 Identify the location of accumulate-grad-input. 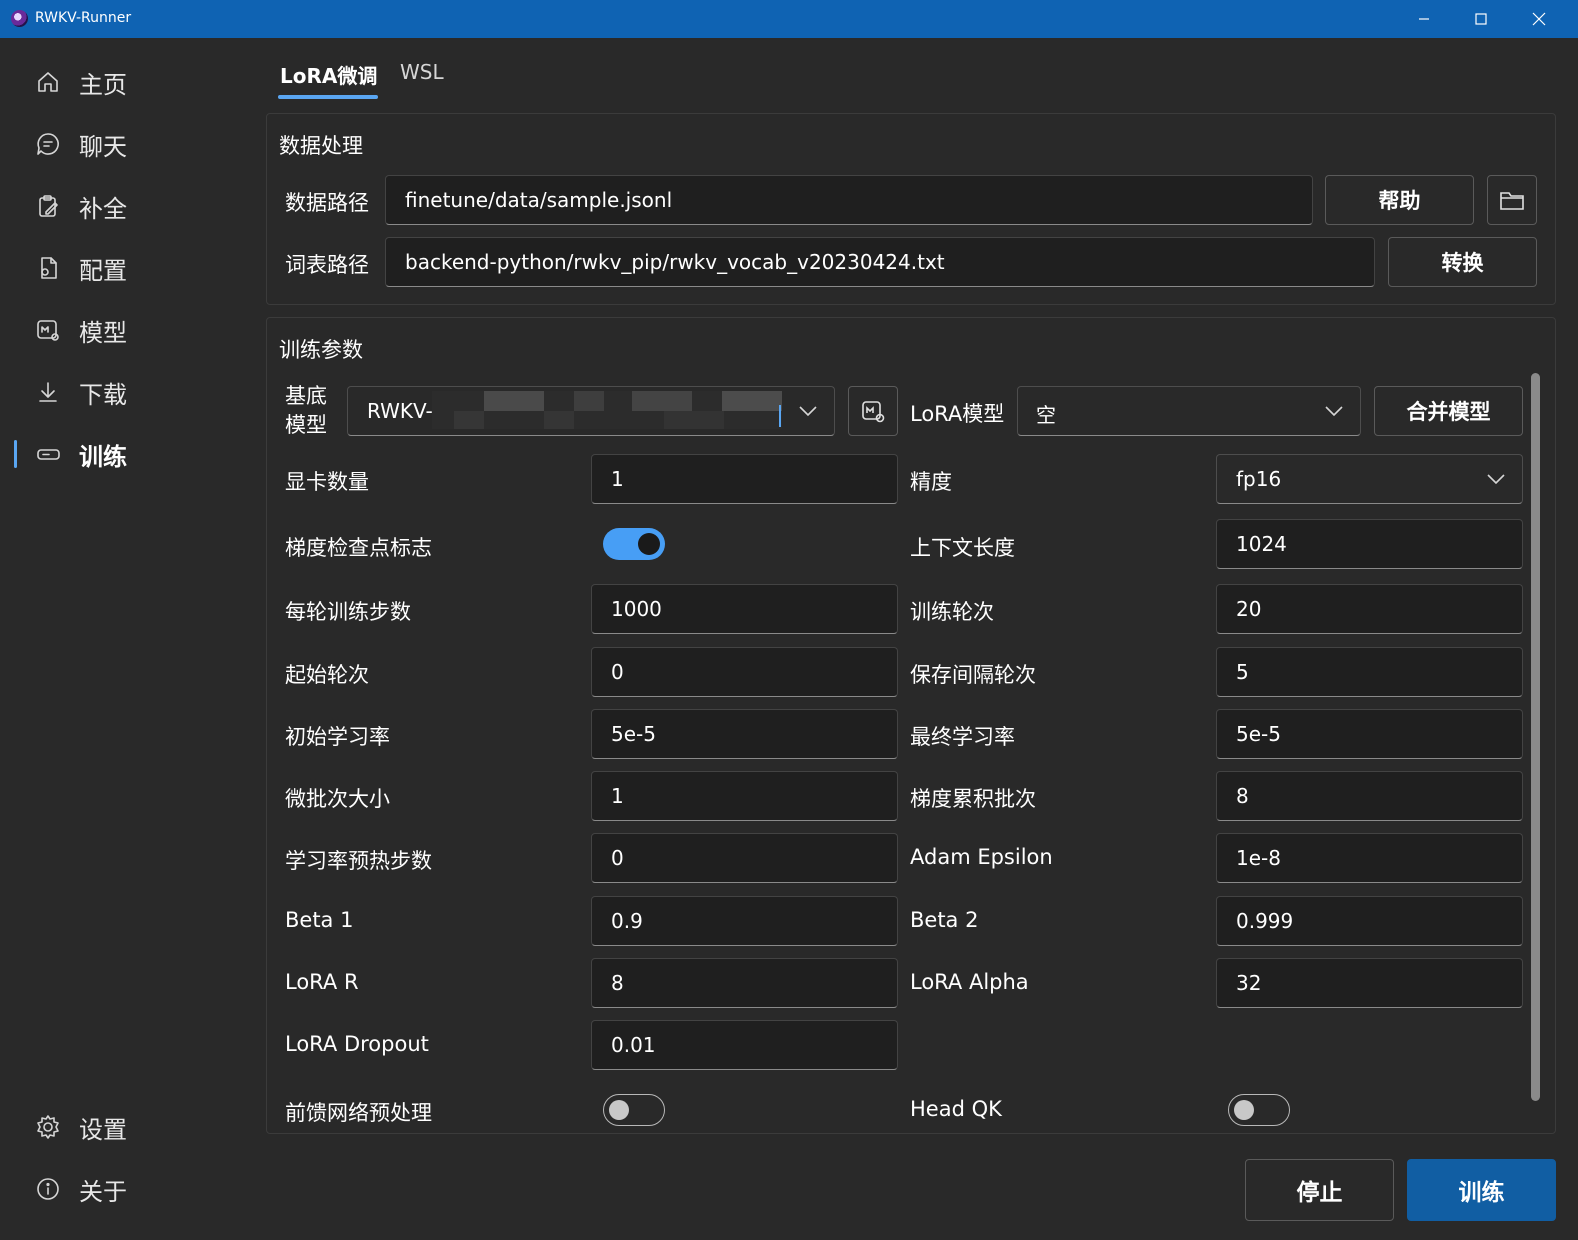
(1369, 796).